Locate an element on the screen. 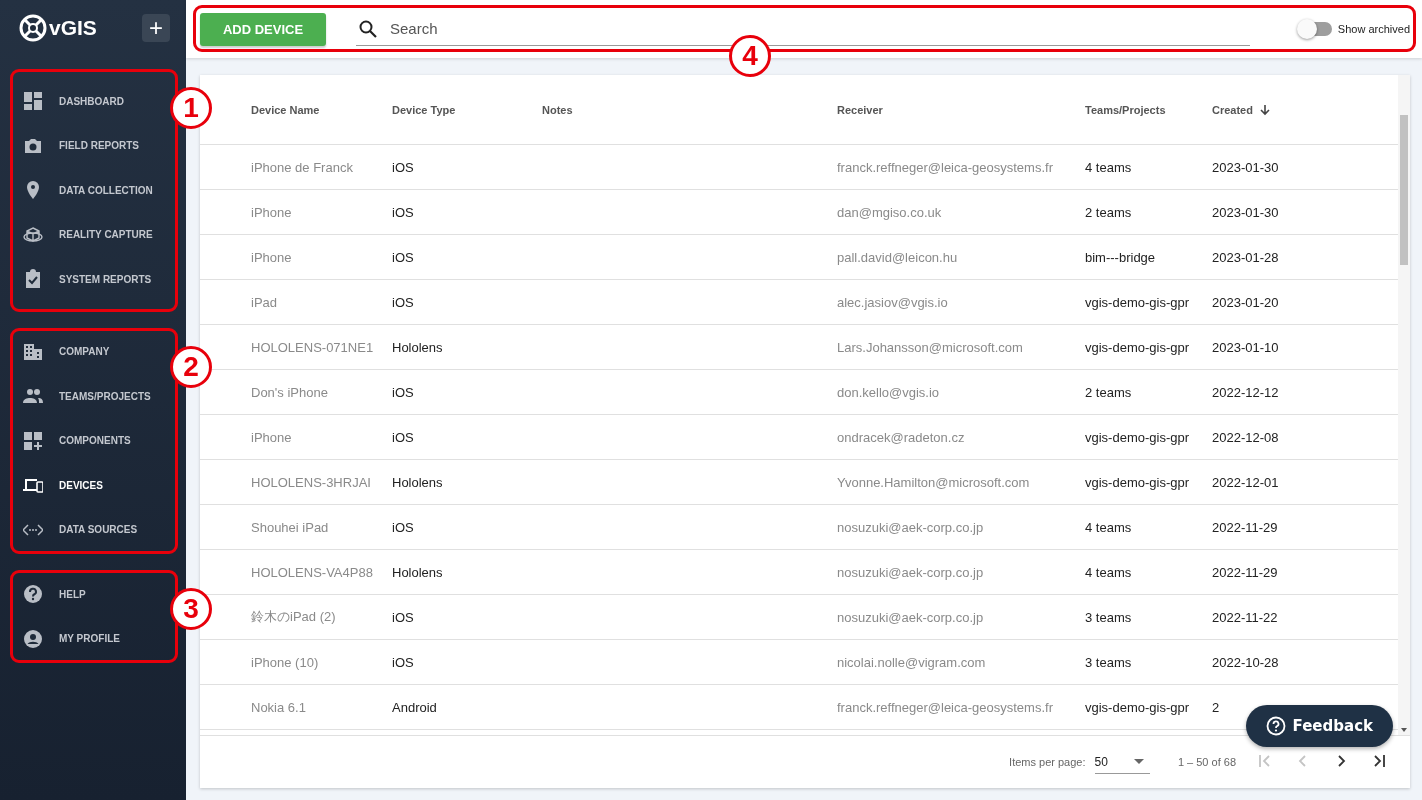 The image size is (1422, 800). table-row: Don's iPhone iOS don.kello@vgis.io 2 teams 2022-12-12 is located at coordinates (799, 392).